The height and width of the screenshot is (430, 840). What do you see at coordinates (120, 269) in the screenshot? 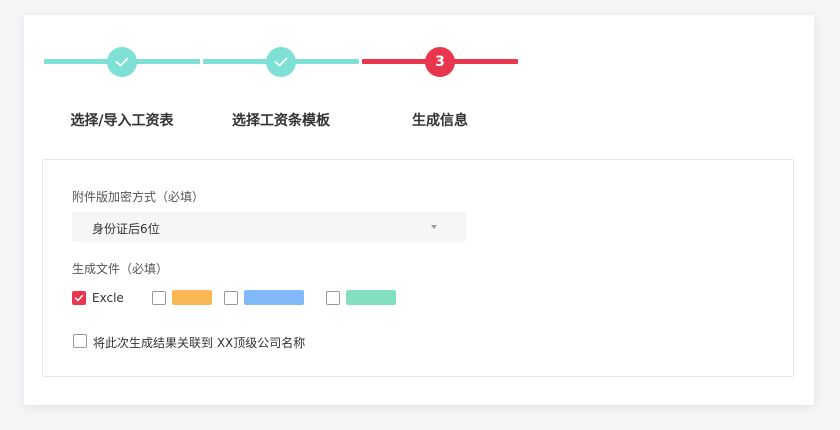
I see `files-label: 生成文件（必填）` at bounding box center [120, 269].